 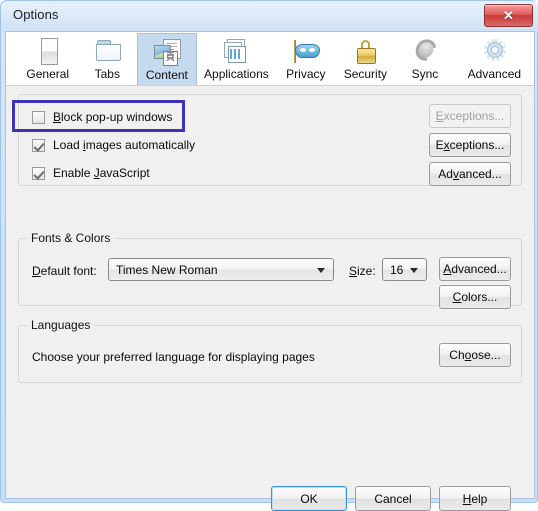 What do you see at coordinates (140, 145) in the screenshot?
I see `load-images-label-rest: mages automatically` at bounding box center [140, 145].